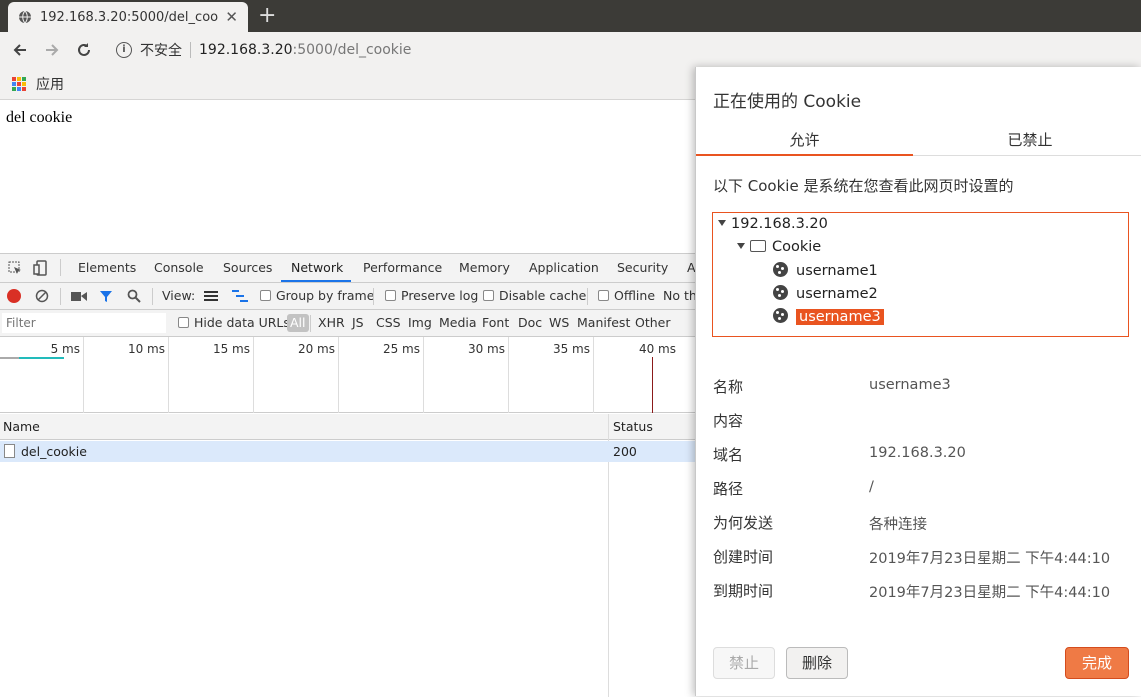 This screenshot has width=1141, height=697. Describe the element at coordinates (21, 426) in the screenshot. I see `column-name: Name` at that location.